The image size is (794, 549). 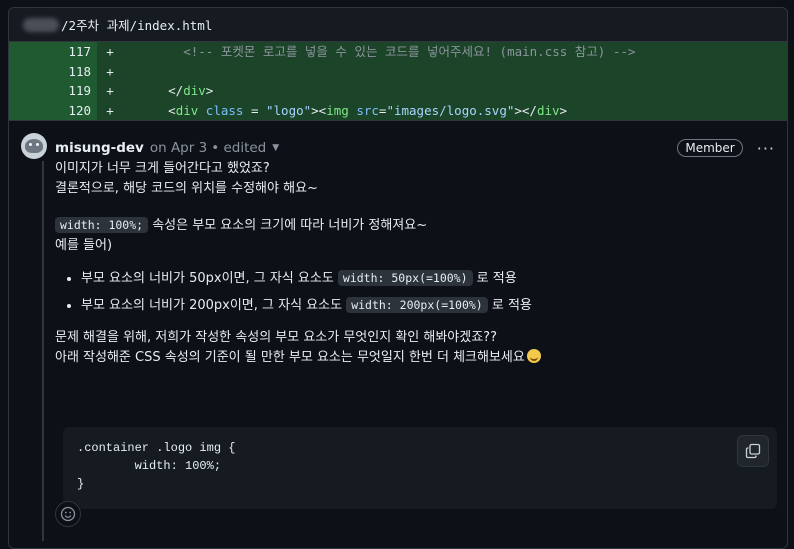 I want to click on code-token: =, so click(x=254, y=110).